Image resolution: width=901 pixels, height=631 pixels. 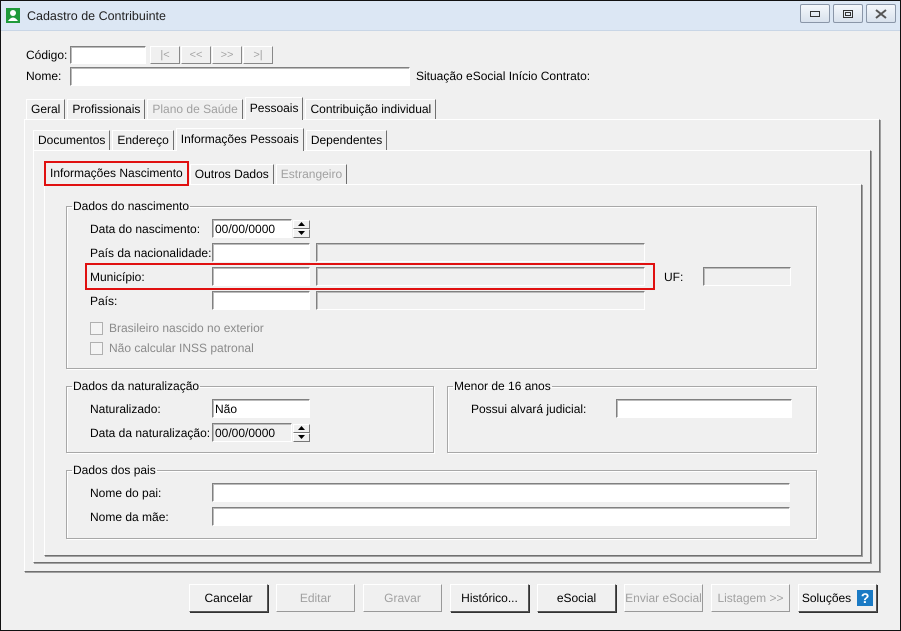 What do you see at coordinates (104, 301) in the screenshot?
I see `field-label: País:` at bounding box center [104, 301].